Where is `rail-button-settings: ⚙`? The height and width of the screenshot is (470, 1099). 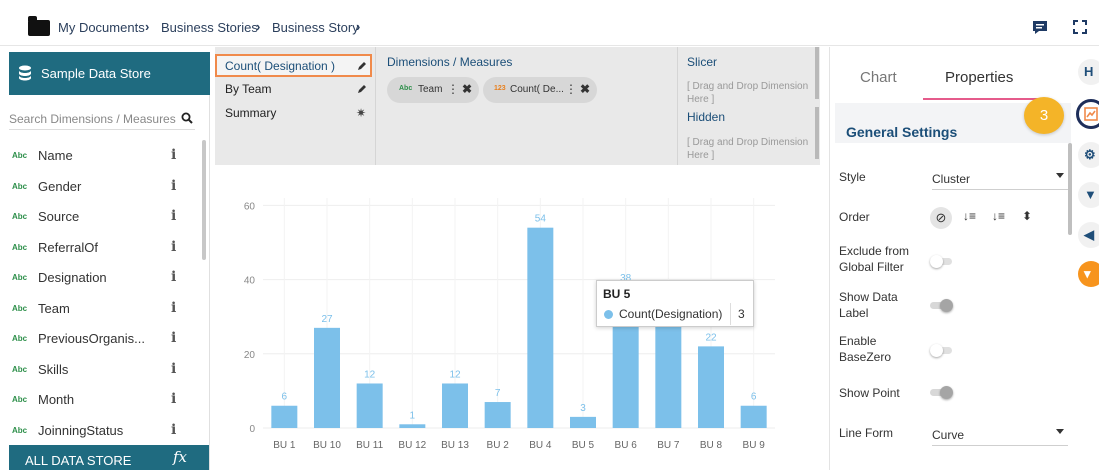 rail-button-settings: ⚙ is located at coordinates (1088, 155).